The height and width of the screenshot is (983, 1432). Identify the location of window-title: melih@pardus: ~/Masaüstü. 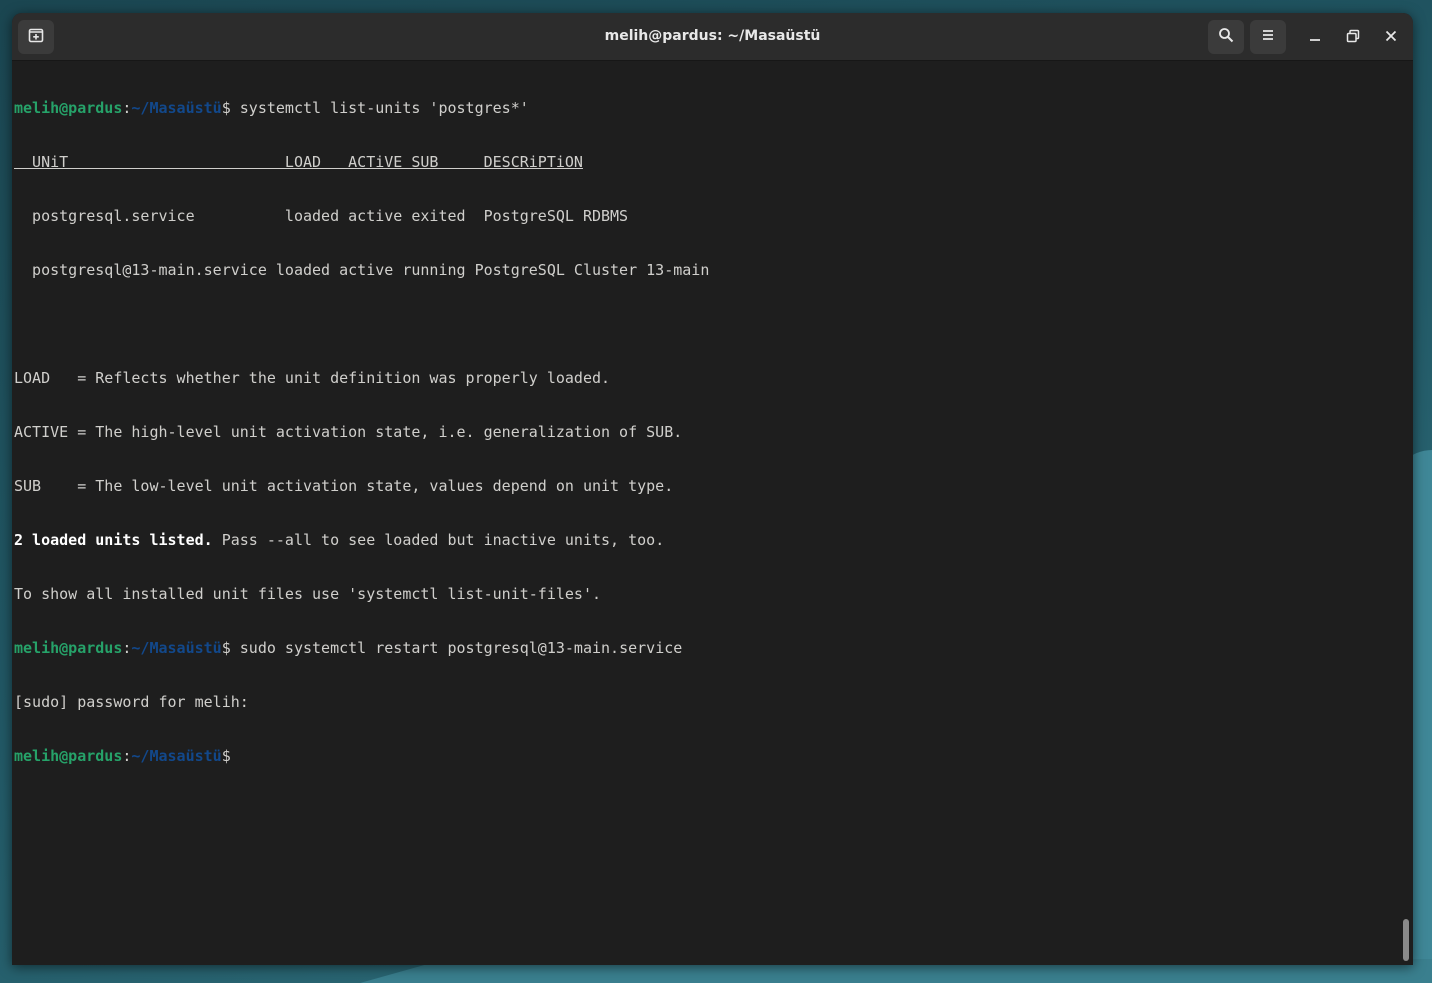
(712, 36).